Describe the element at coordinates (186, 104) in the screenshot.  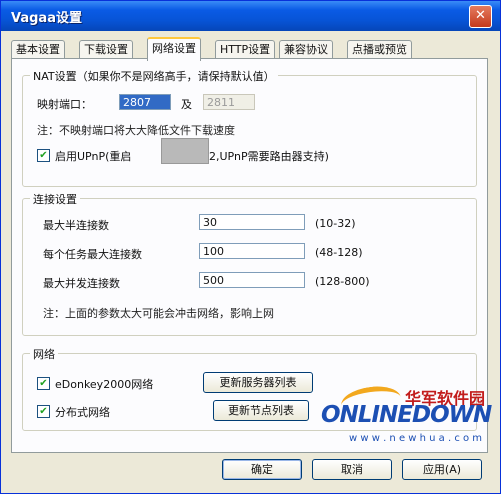
I see `and-label: 及` at that location.